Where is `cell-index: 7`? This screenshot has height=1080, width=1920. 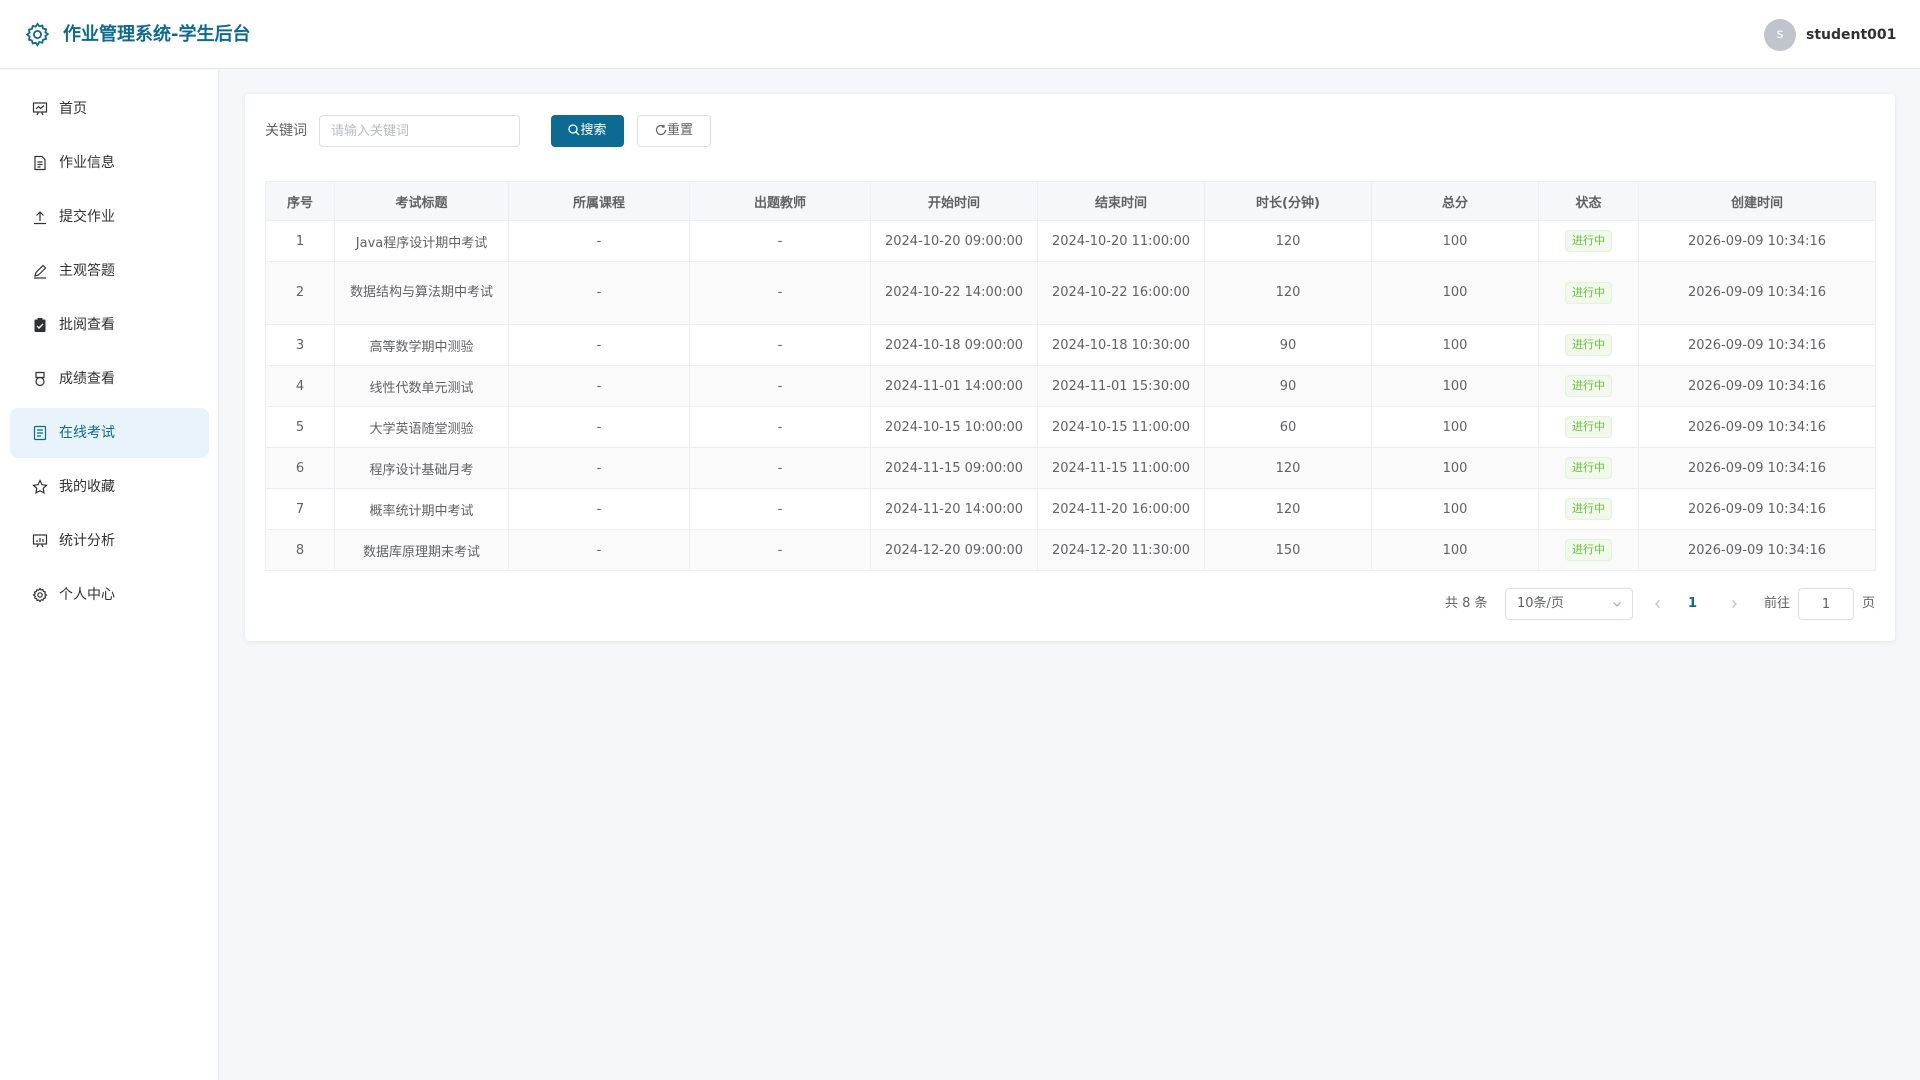 cell-index: 7 is located at coordinates (300, 509).